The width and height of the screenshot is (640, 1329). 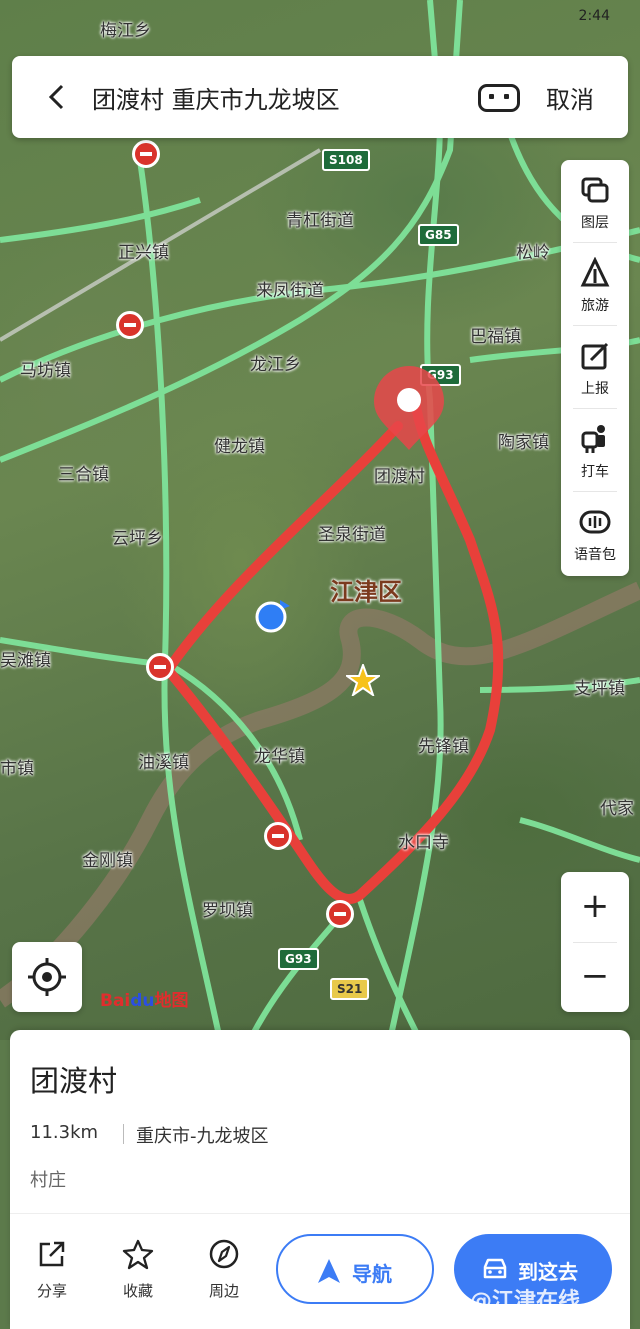 What do you see at coordinates (163, 763) in the screenshot?
I see `place-label: 油溪镇` at bounding box center [163, 763].